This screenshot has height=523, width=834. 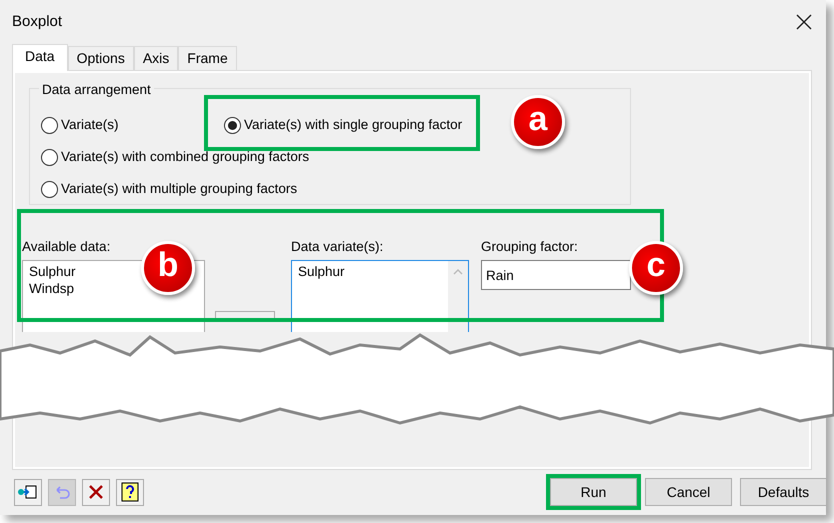 What do you see at coordinates (783, 492) in the screenshot?
I see `dialog-button: Defaults` at bounding box center [783, 492].